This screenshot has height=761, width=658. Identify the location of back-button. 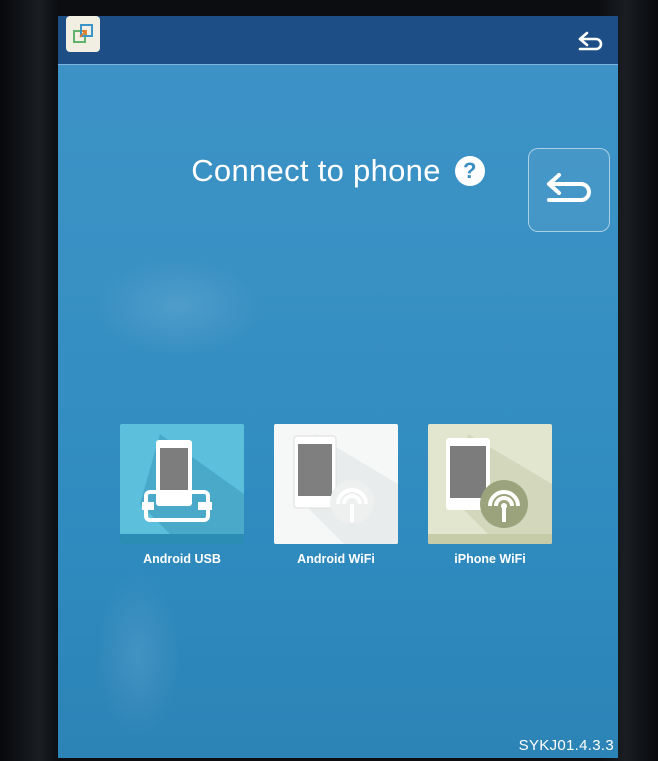
(569, 190).